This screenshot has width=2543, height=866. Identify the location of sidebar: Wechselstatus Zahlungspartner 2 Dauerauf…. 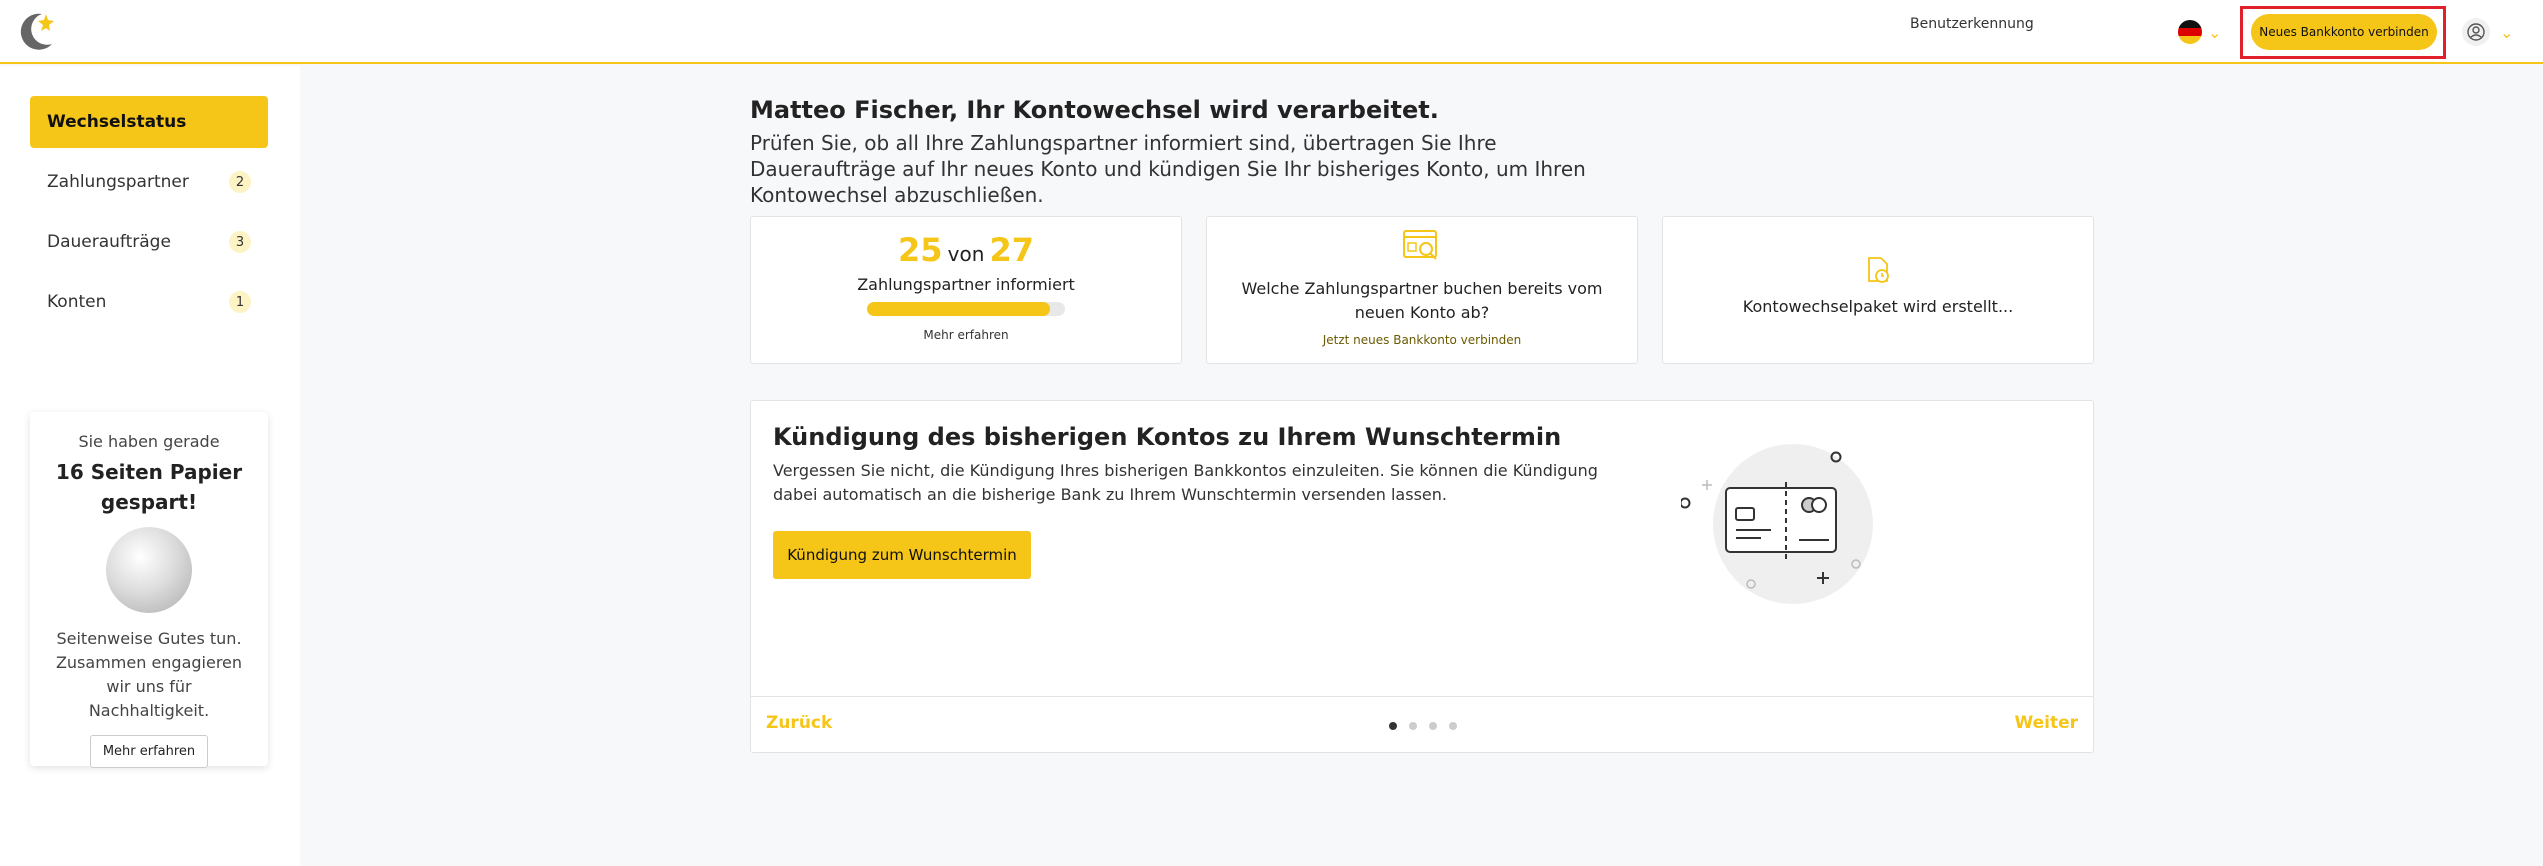
(150, 466).